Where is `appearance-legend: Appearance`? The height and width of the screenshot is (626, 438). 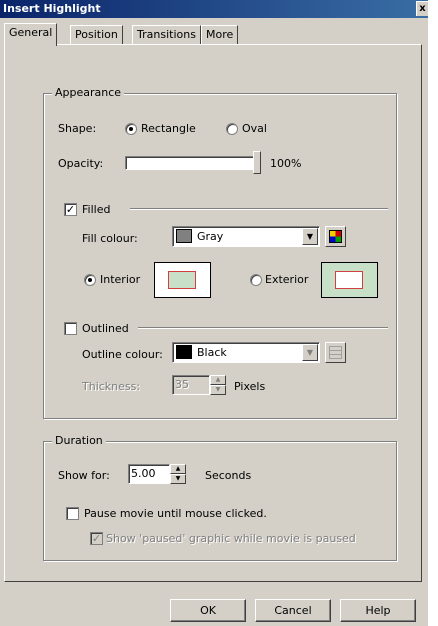
appearance-legend: Appearance is located at coordinates (88, 92).